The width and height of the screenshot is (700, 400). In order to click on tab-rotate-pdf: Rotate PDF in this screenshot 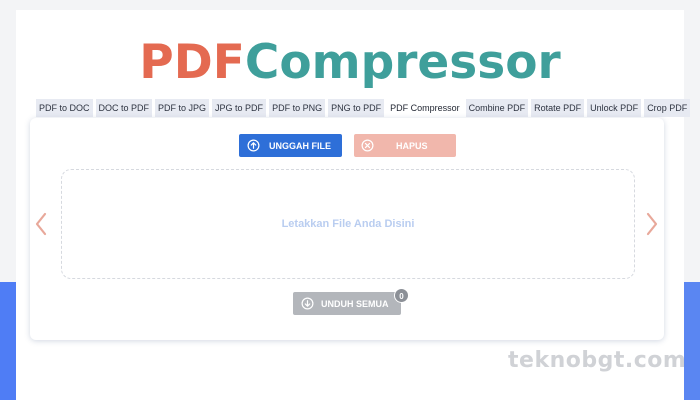, I will do `click(558, 108)`.